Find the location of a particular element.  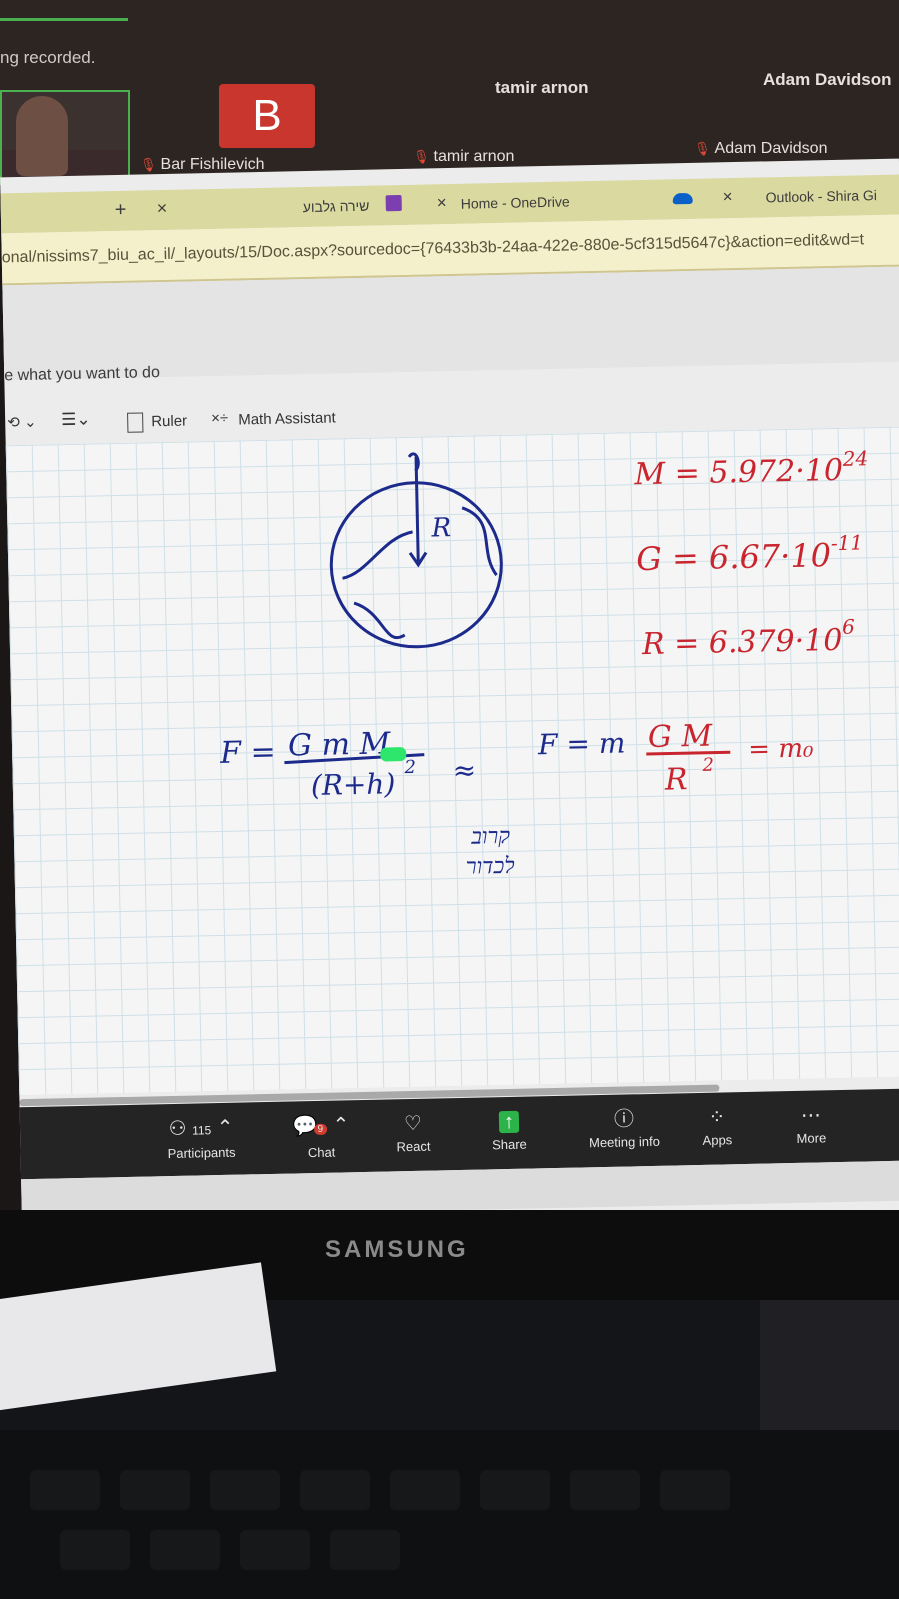

ruler-button: Ruler is located at coordinates (169, 422).